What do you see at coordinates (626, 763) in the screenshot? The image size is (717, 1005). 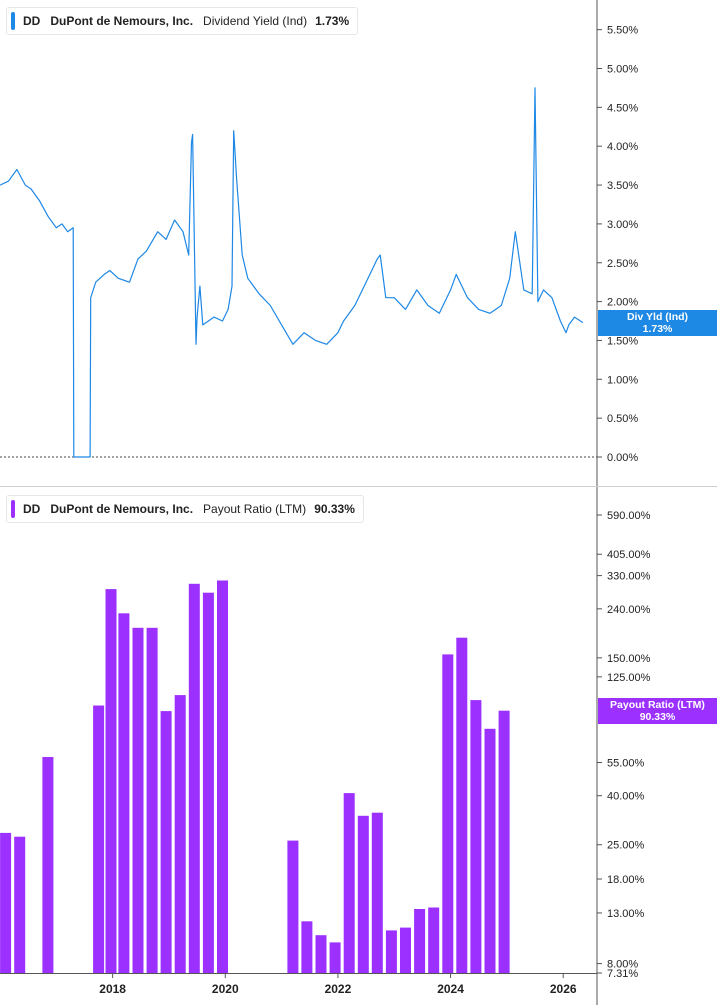 I see `y-tick-label: 55.00%` at bounding box center [626, 763].